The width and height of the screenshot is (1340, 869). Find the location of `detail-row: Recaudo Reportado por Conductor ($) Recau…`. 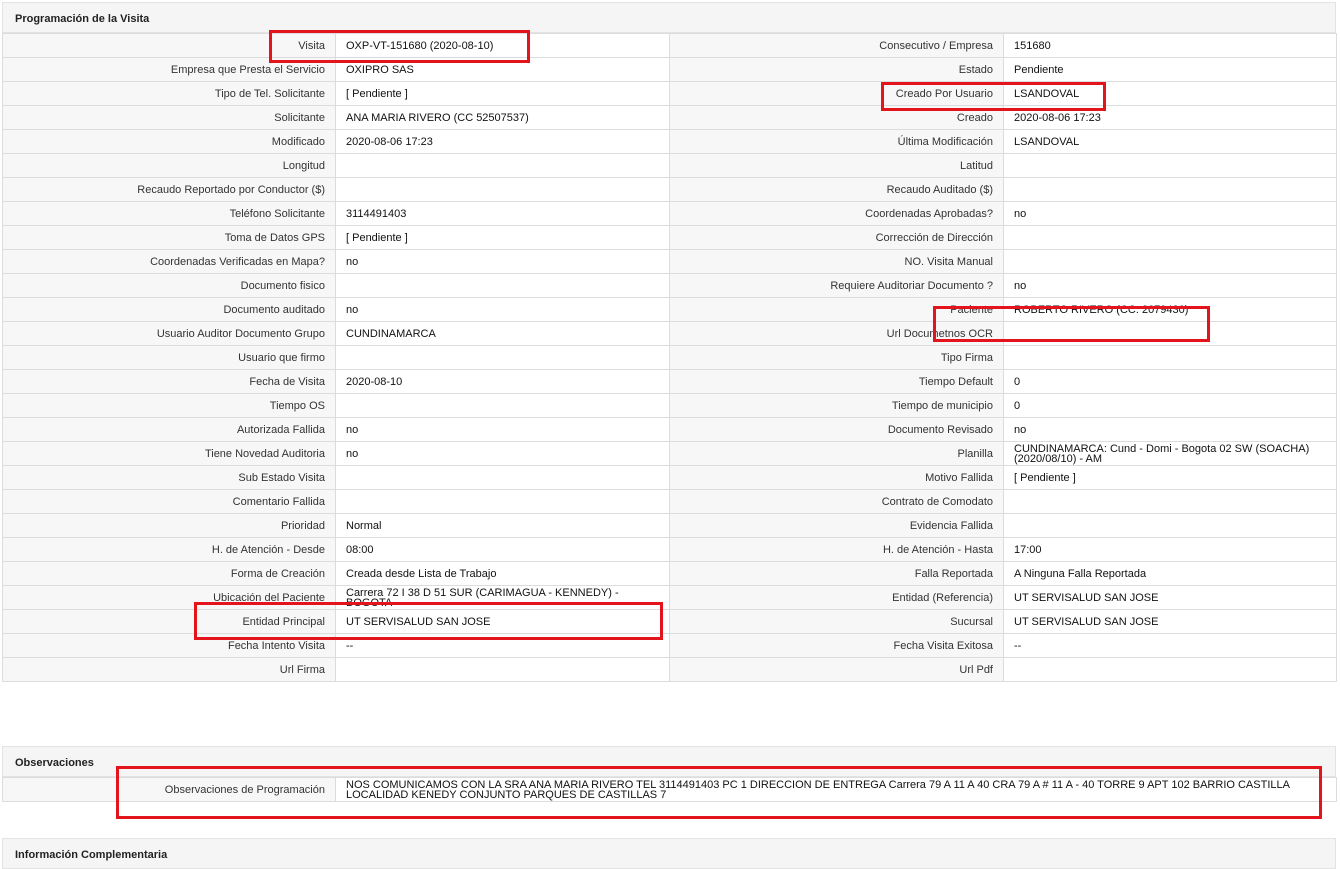

detail-row: Recaudo Reportado por Conductor ($) Recau… is located at coordinates (669, 189).